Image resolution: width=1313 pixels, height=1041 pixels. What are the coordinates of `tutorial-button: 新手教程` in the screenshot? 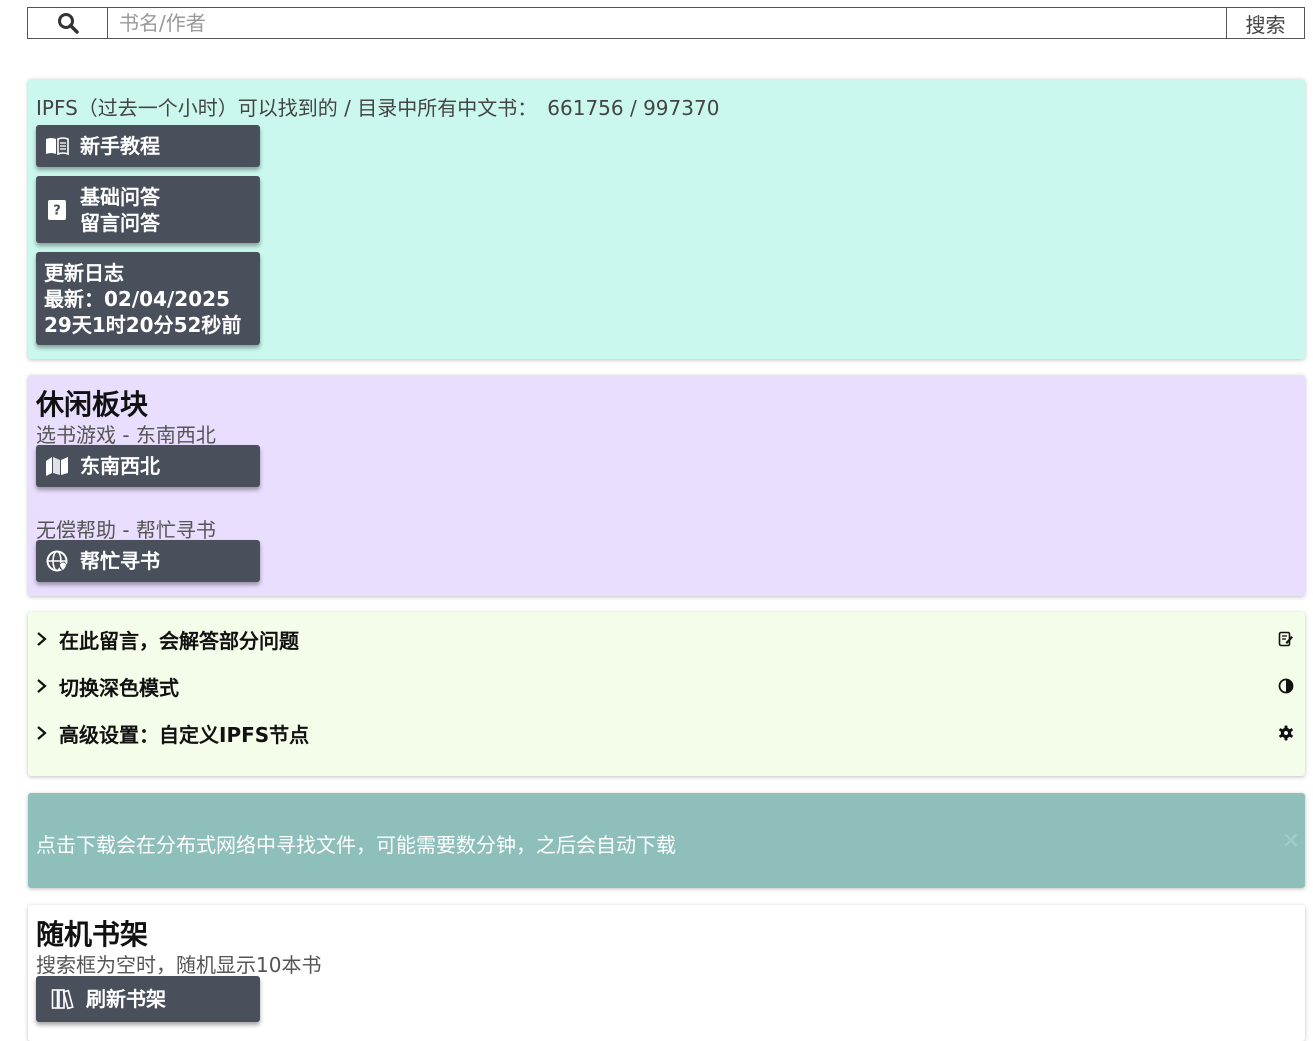 It's located at (148, 146).